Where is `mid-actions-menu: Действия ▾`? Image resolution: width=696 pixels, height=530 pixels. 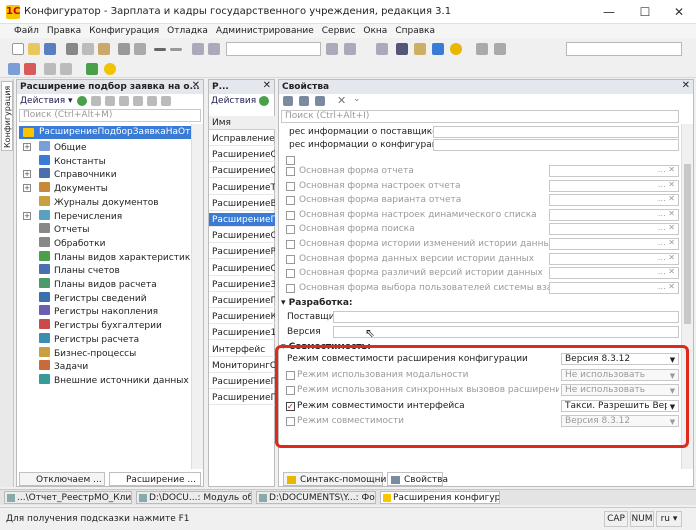 mid-actions-menu: Действия ▾ is located at coordinates (237, 101).